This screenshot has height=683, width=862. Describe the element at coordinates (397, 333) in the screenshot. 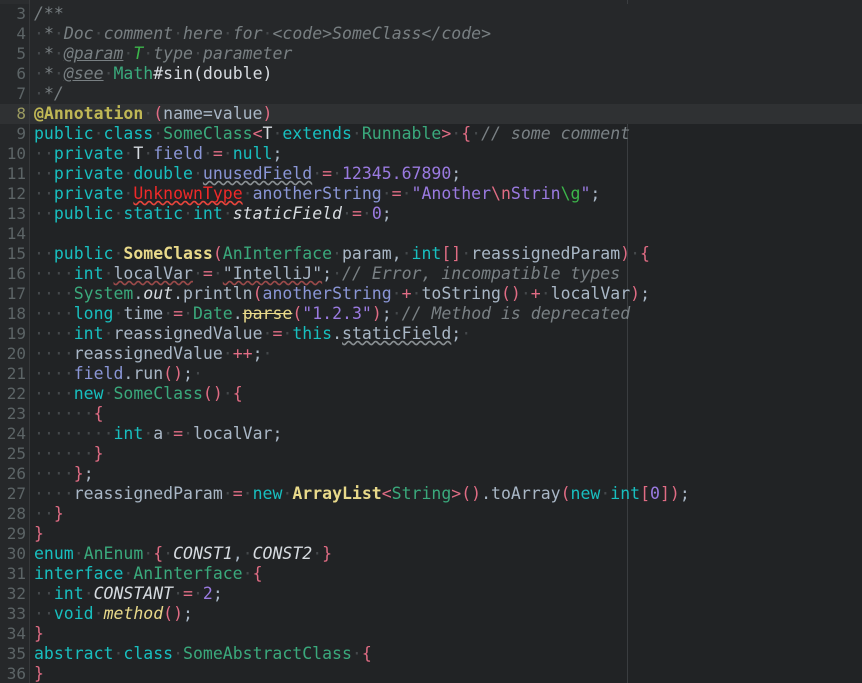

I see `token-static-field-warning: staticField` at that location.